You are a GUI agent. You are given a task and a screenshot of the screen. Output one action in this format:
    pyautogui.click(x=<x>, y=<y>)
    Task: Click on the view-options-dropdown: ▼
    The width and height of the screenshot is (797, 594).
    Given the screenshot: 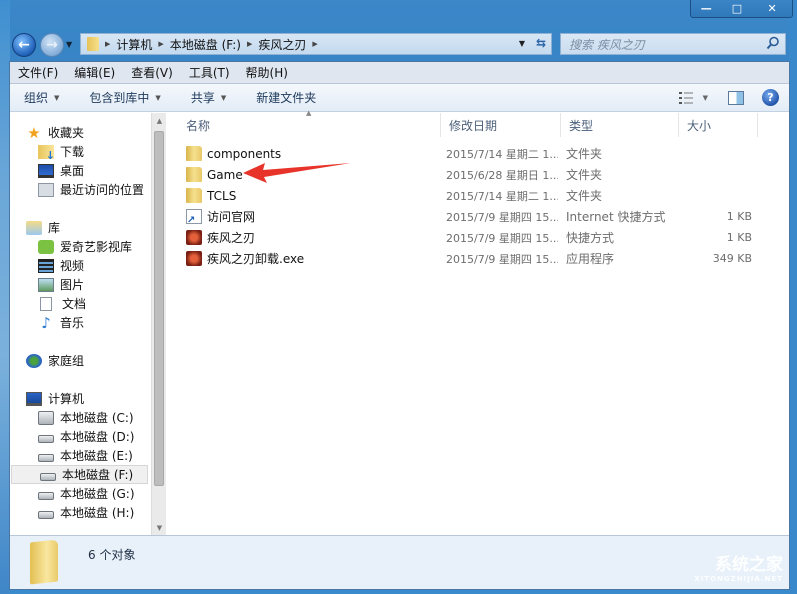 What is the action you would take?
    pyautogui.click(x=705, y=98)
    